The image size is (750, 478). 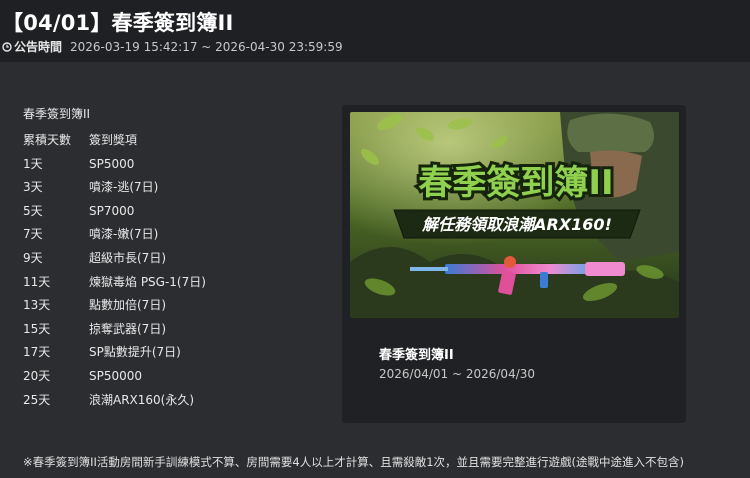 I want to click on reward-days: 7天, so click(x=33, y=234).